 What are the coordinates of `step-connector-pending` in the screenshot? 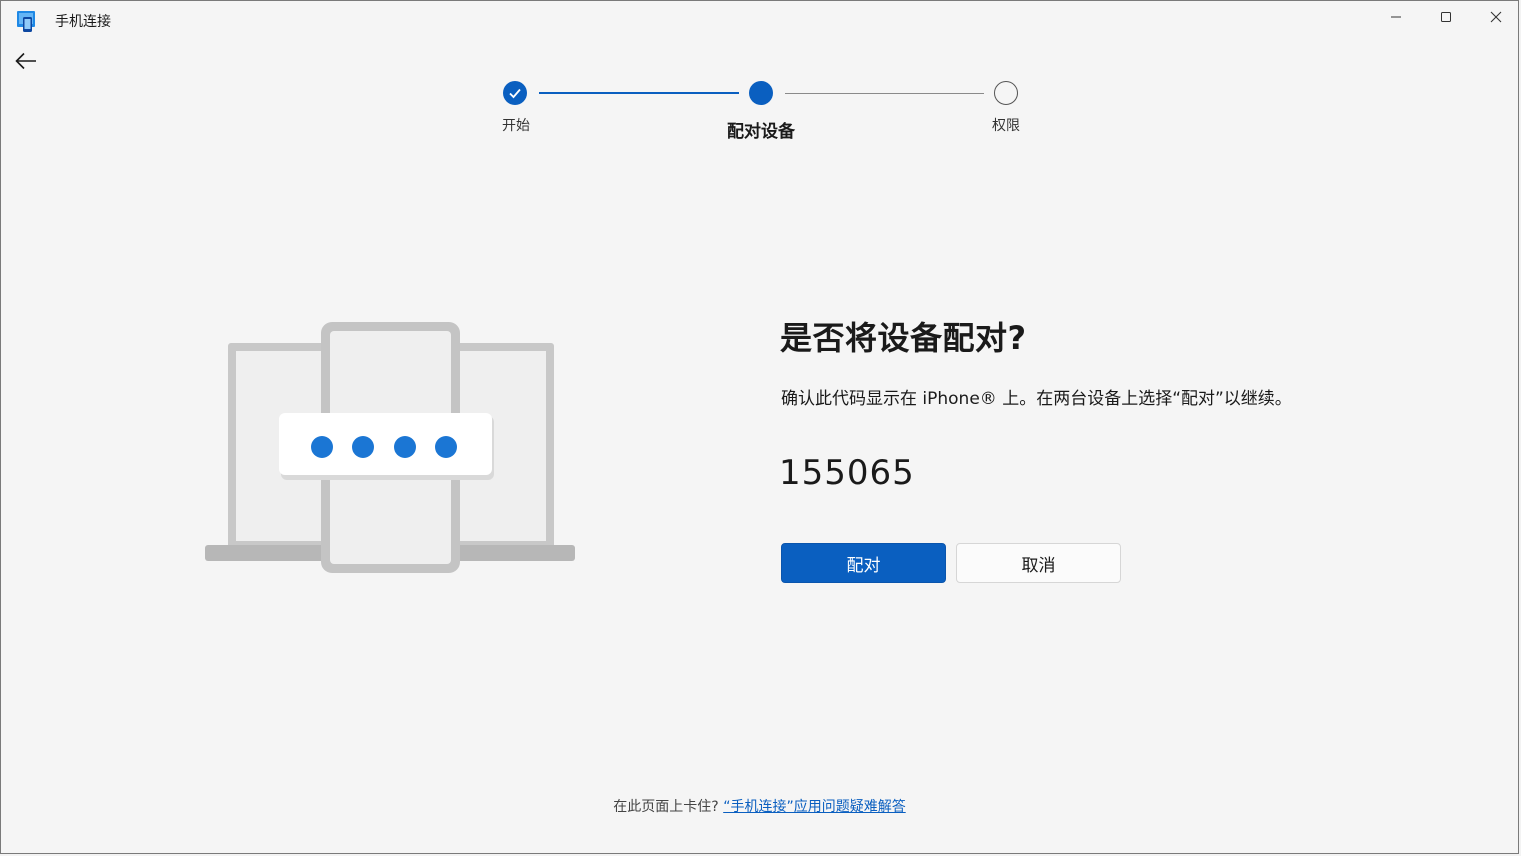 It's located at (884, 93).